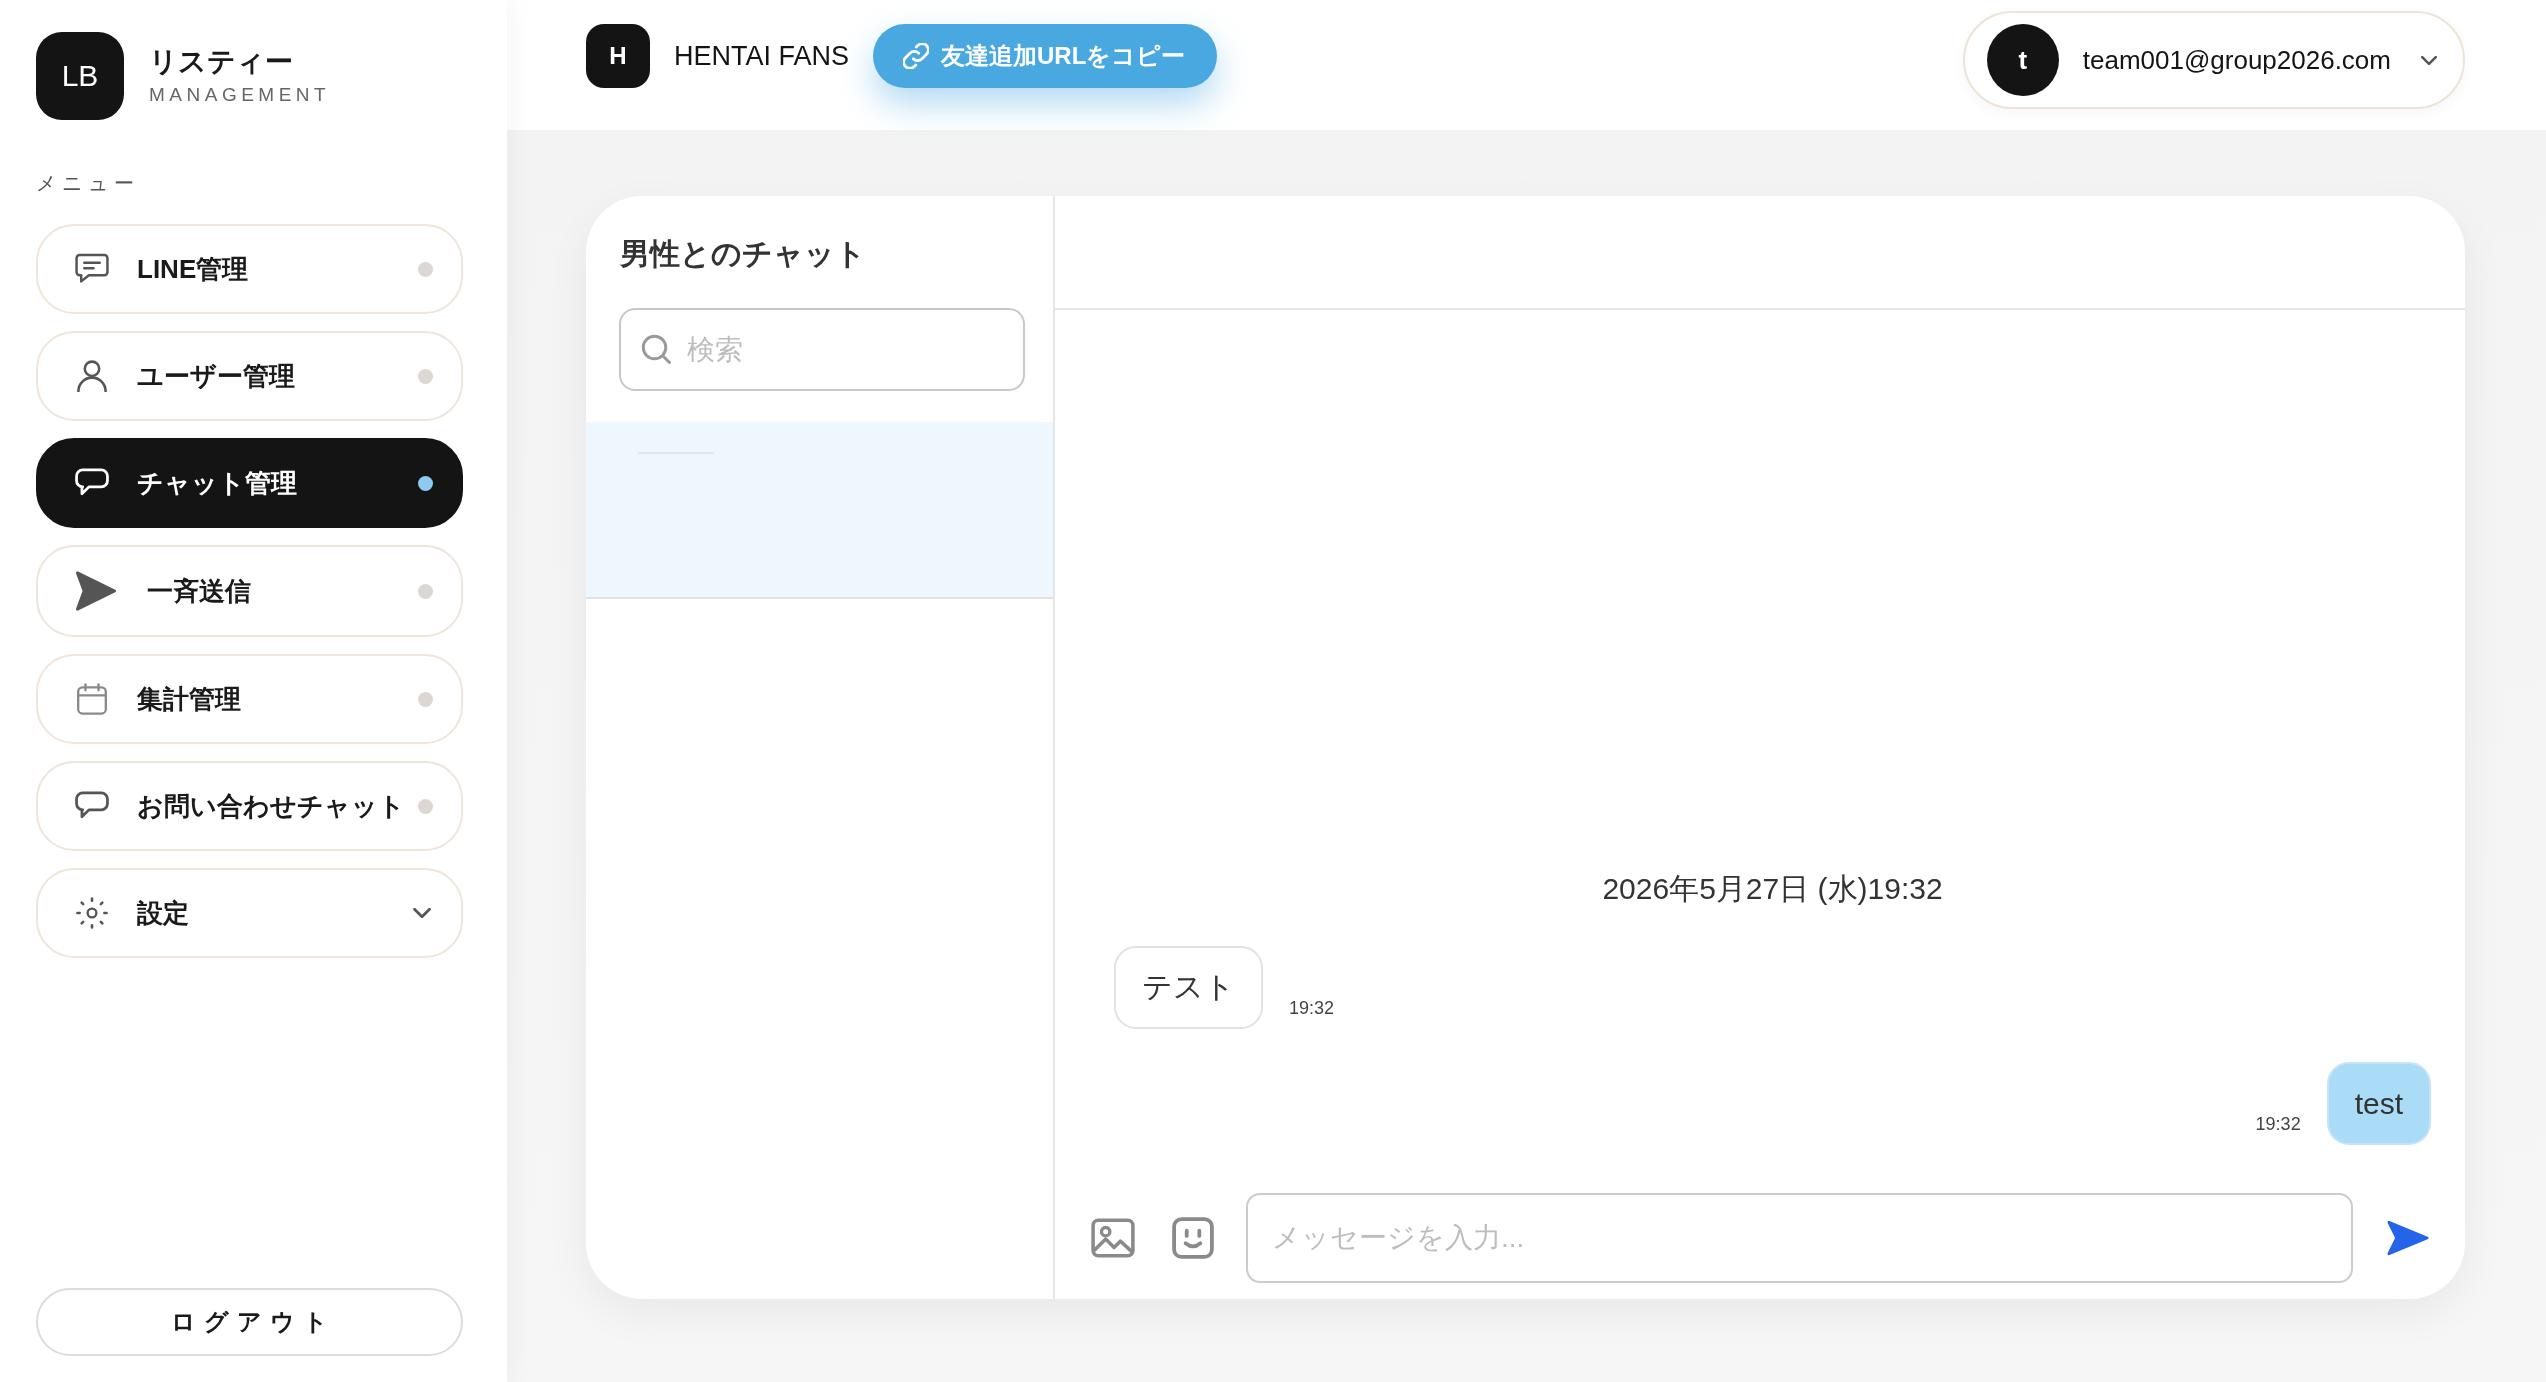 Image resolution: width=2546 pixels, height=1382 pixels. I want to click on brand-title: リスティー, so click(221, 62).